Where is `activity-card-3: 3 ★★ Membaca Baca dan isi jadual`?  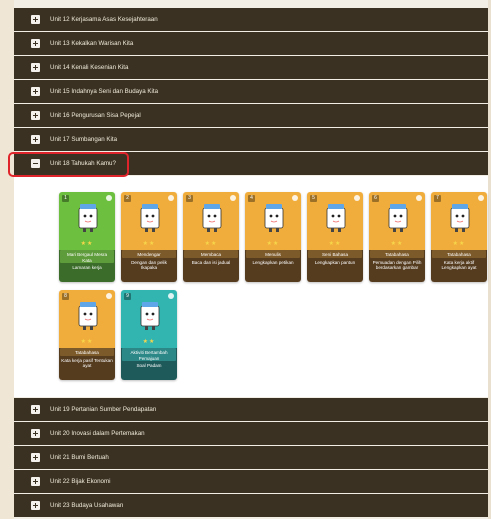 activity-card-3: 3 ★★ Membaca Baca dan isi jadual is located at coordinates (211, 237).